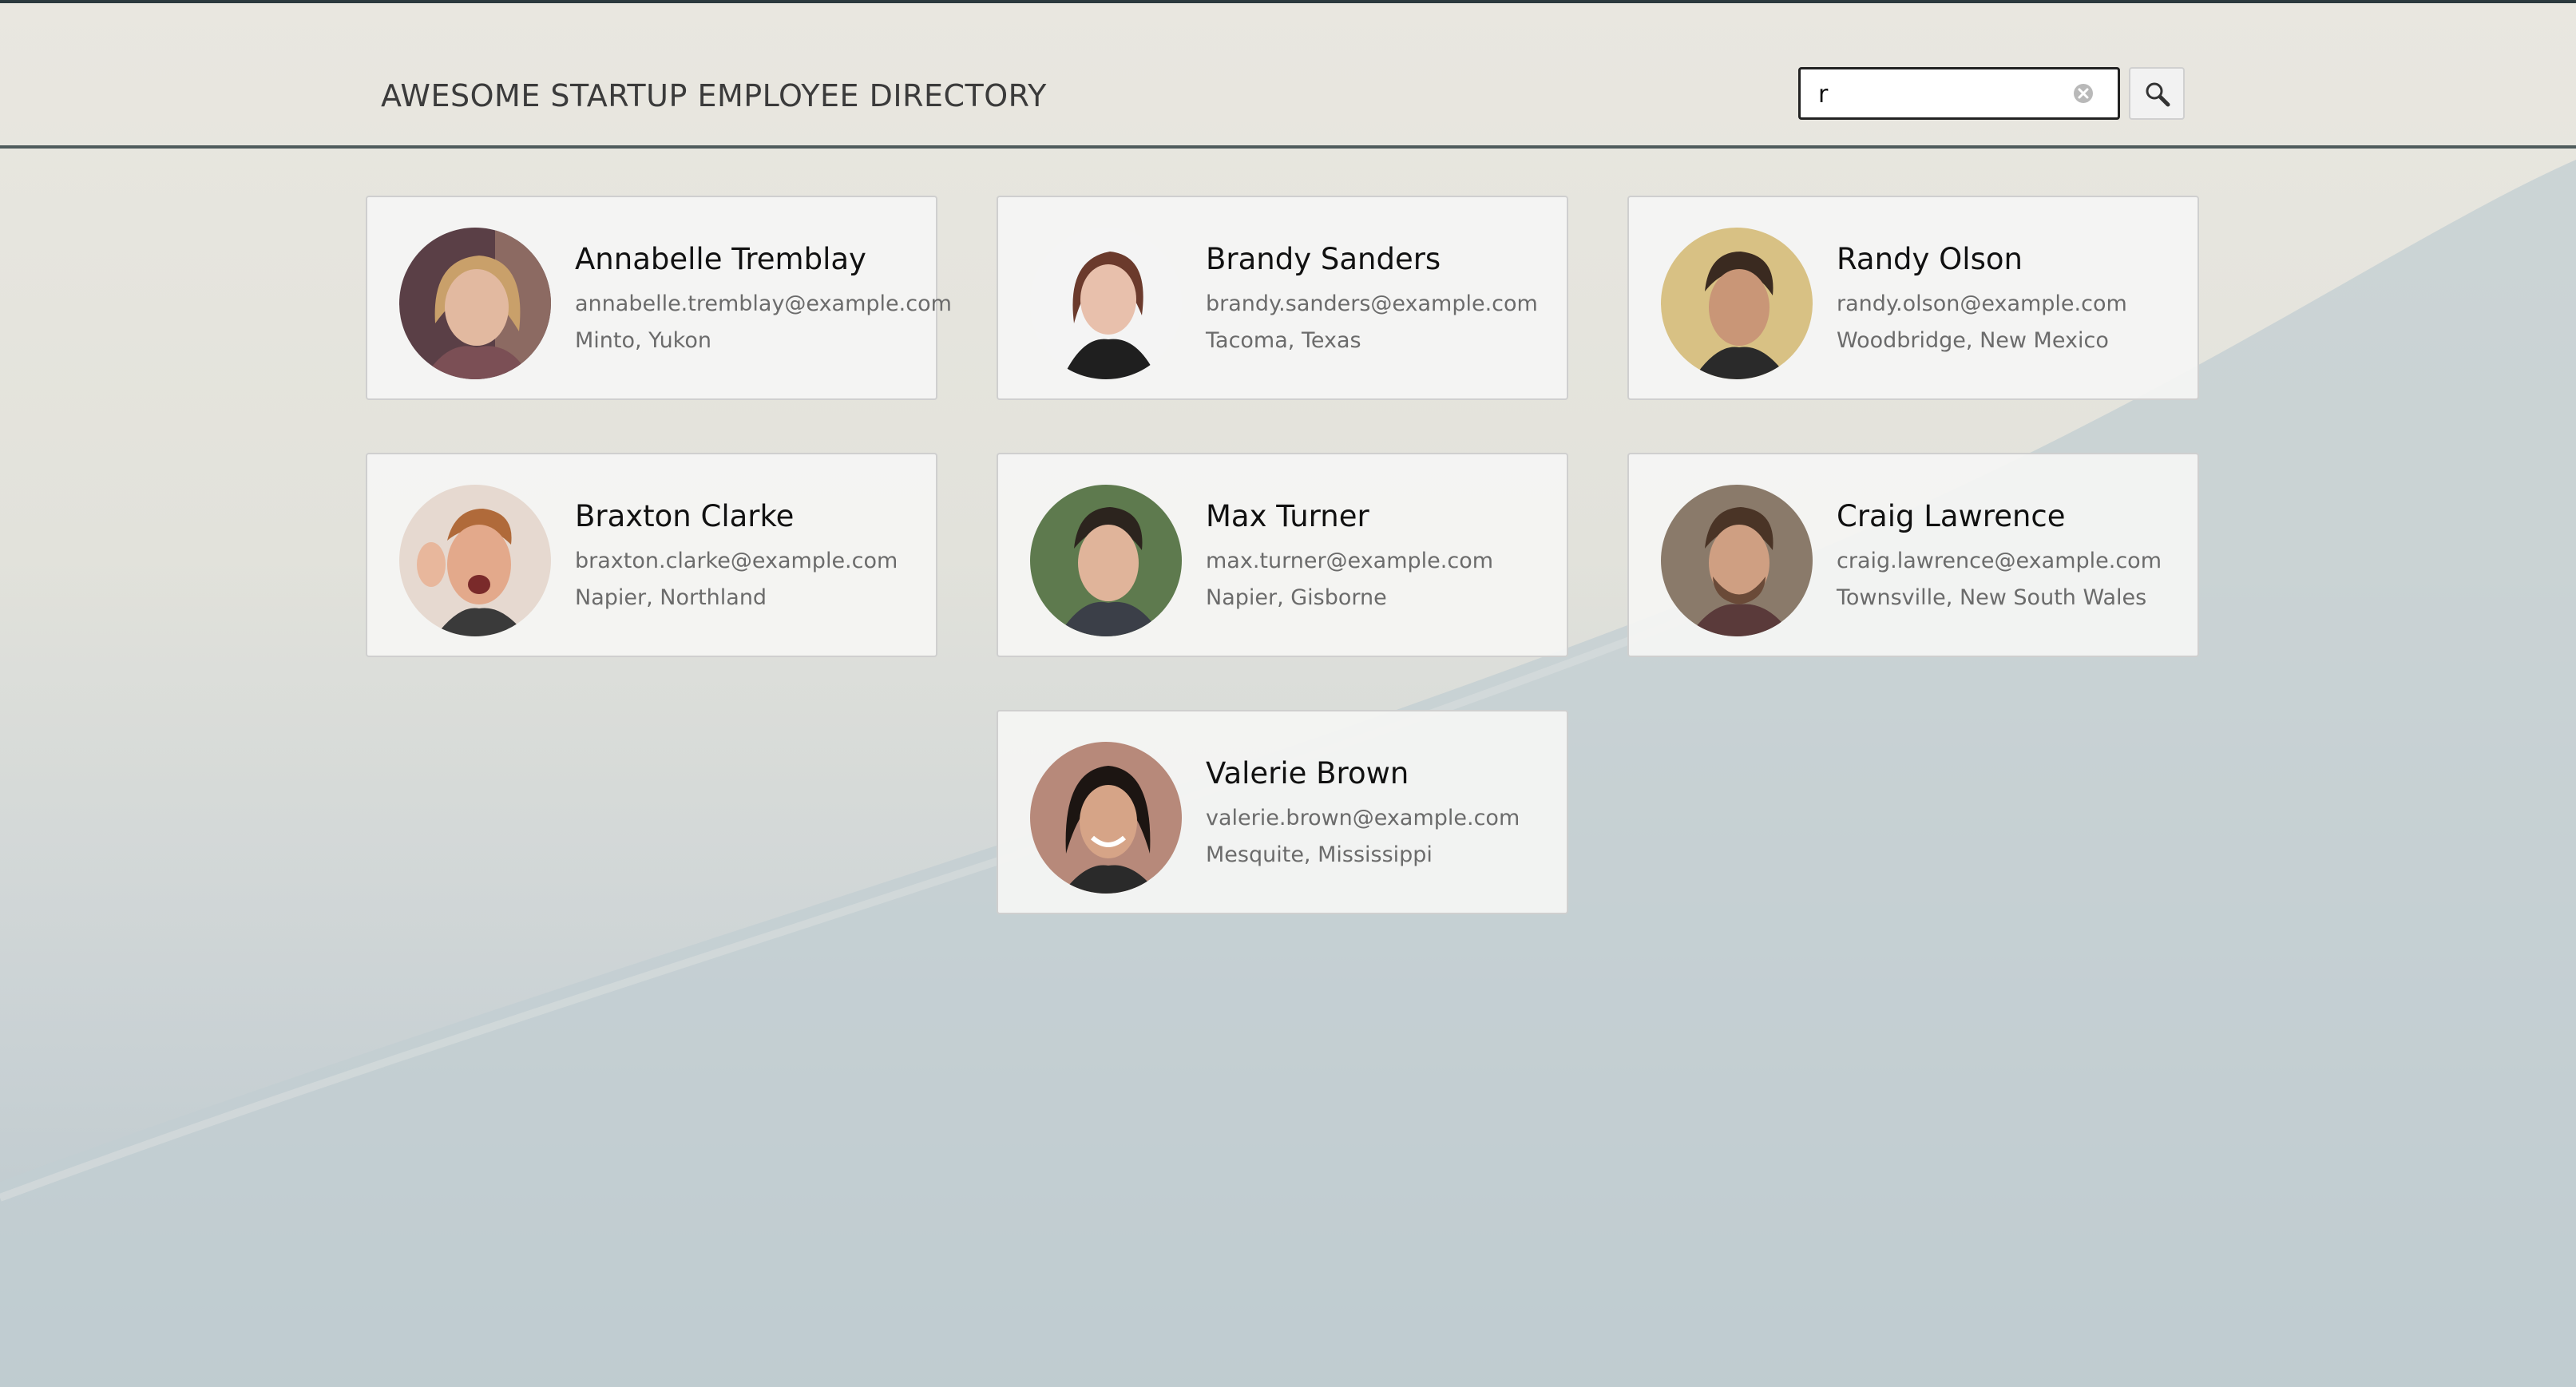 This screenshot has height=1387, width=2576. Describe the element at coordinates (1307, 774) in the screenshot. I see `employee-name: Valerie Brown` at that location.